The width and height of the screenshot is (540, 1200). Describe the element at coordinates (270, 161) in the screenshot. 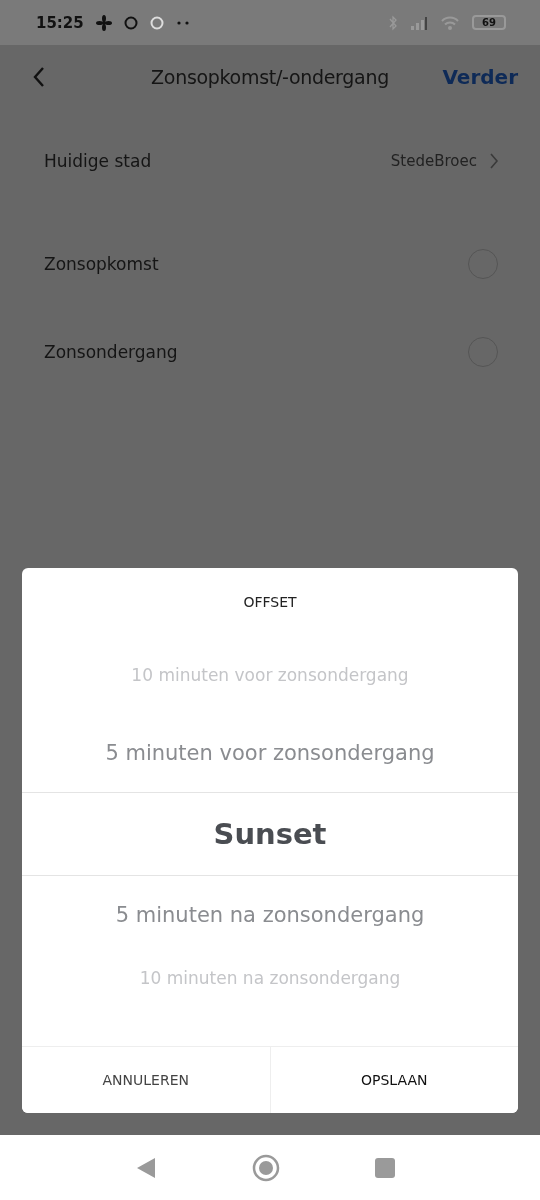

I see `city-row: Huidige stad StedeBroec` at that location.